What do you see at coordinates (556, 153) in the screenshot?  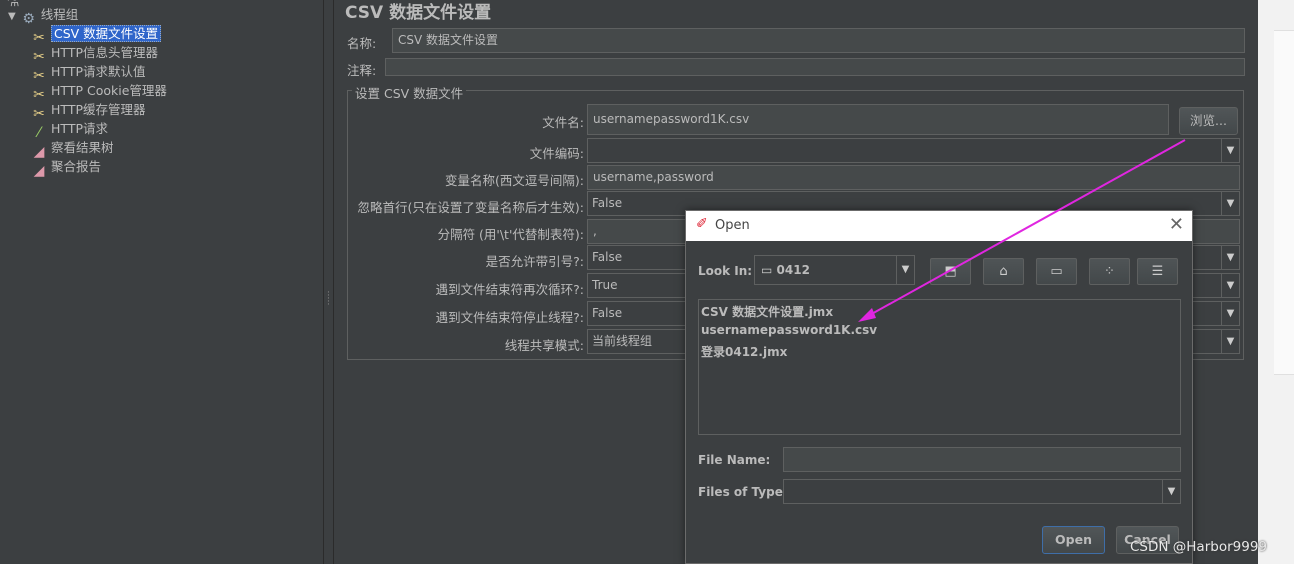 I see `encoding-label: 文件编码:` at bounding box center [556, 153].